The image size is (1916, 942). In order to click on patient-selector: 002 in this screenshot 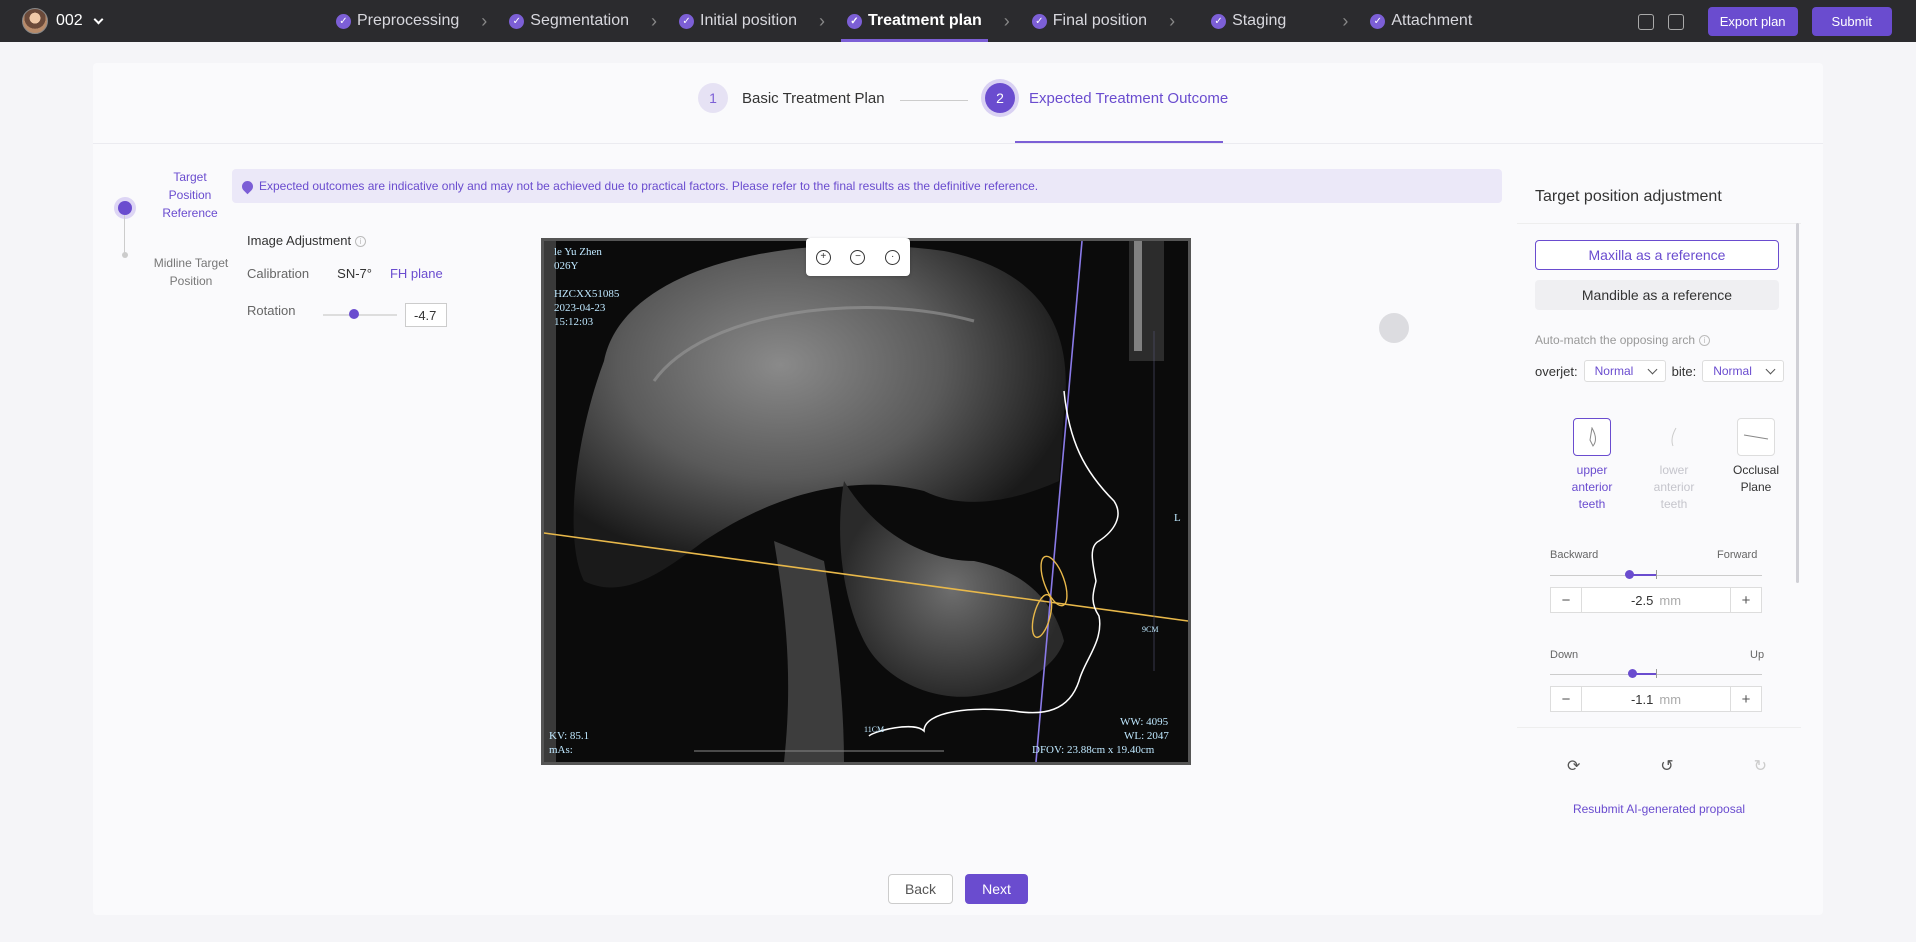, I will do `click(63, 21)`.